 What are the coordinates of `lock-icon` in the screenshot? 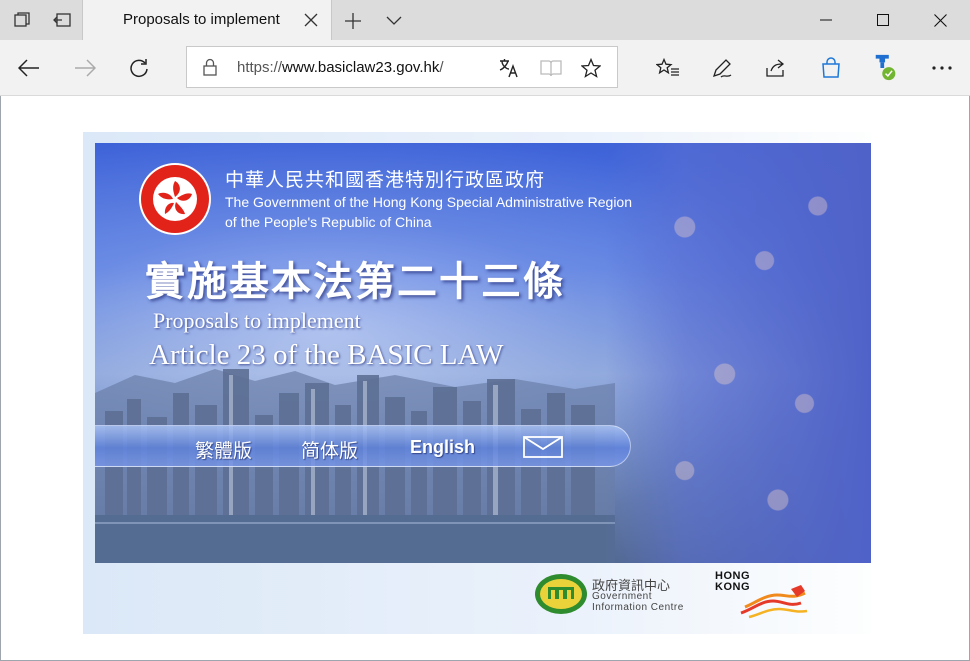 It's located at (211, 67).